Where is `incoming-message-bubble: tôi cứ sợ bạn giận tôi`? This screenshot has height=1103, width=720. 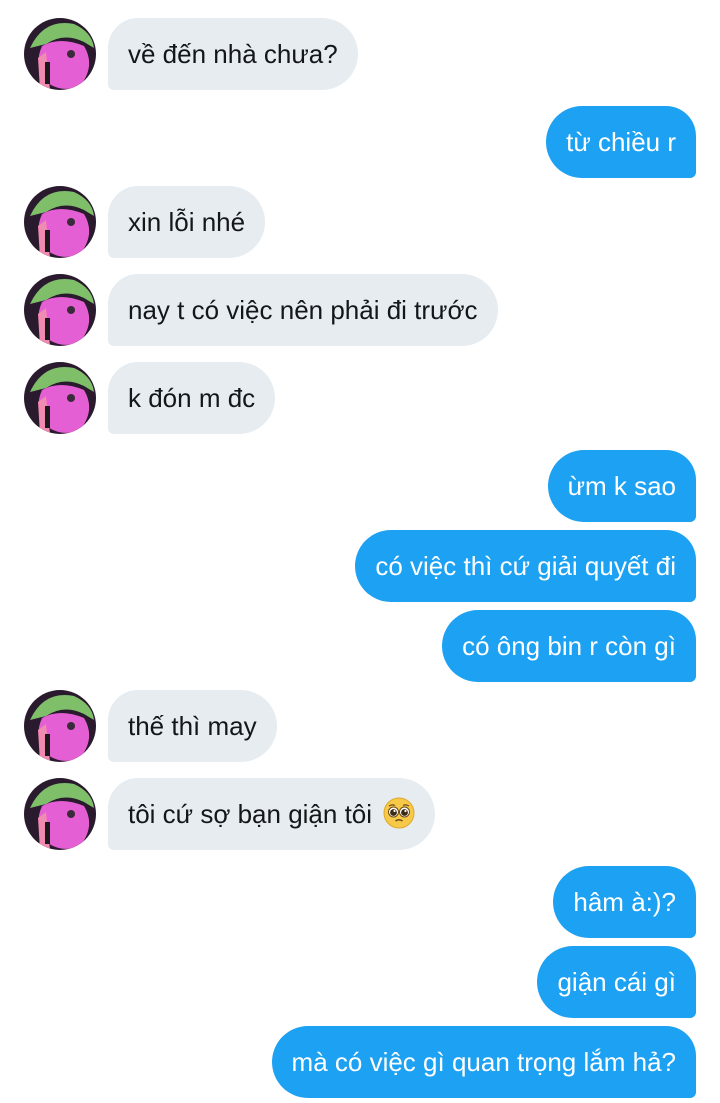 incoming-message-bubble: tôi cứ sợ bạn giận tôi is located at coordinates (272, 814).